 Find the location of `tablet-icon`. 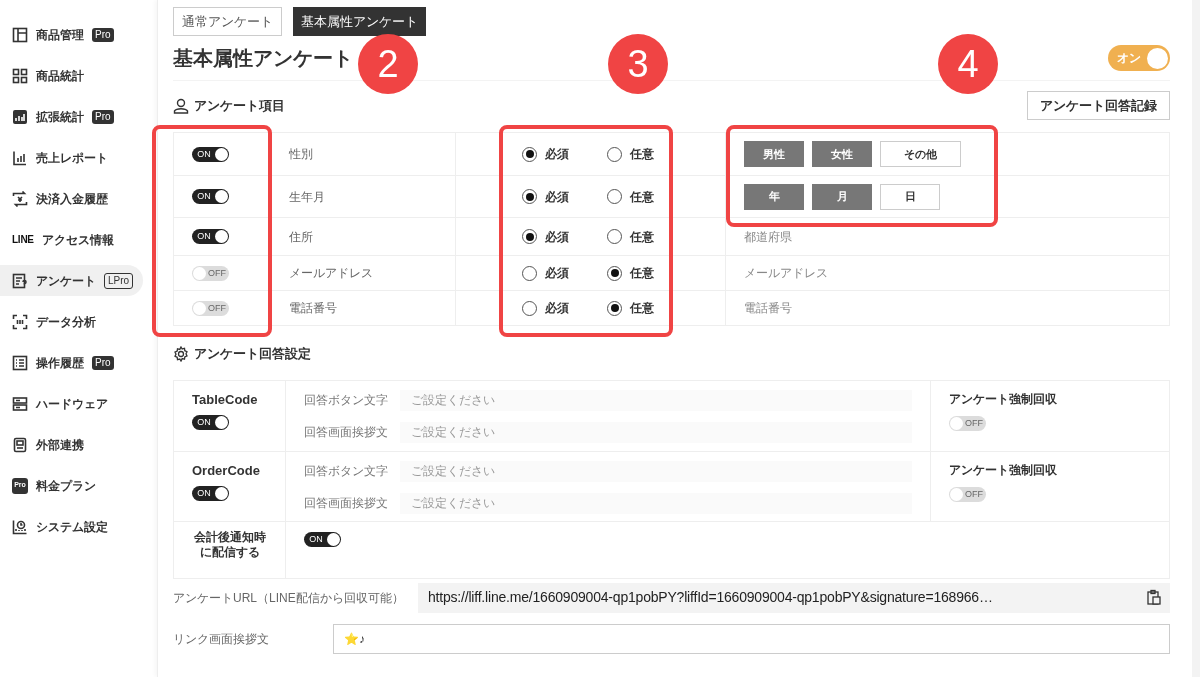

tablet-icon is located at coordinates (20, 444).